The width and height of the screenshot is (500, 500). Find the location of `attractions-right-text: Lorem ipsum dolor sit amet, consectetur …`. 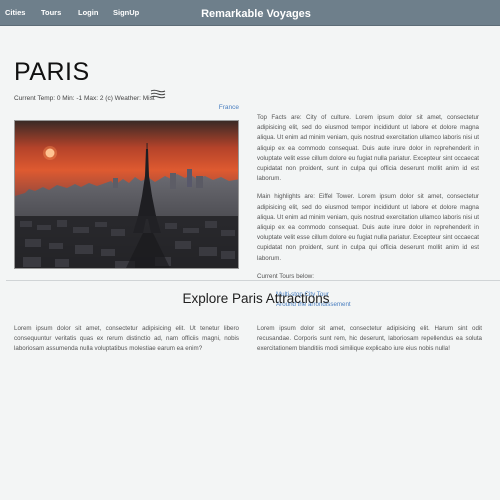

attractions-right-text: Lorem ipsum dolor sit amet, consectetur … is located at coordinates (369, 338).